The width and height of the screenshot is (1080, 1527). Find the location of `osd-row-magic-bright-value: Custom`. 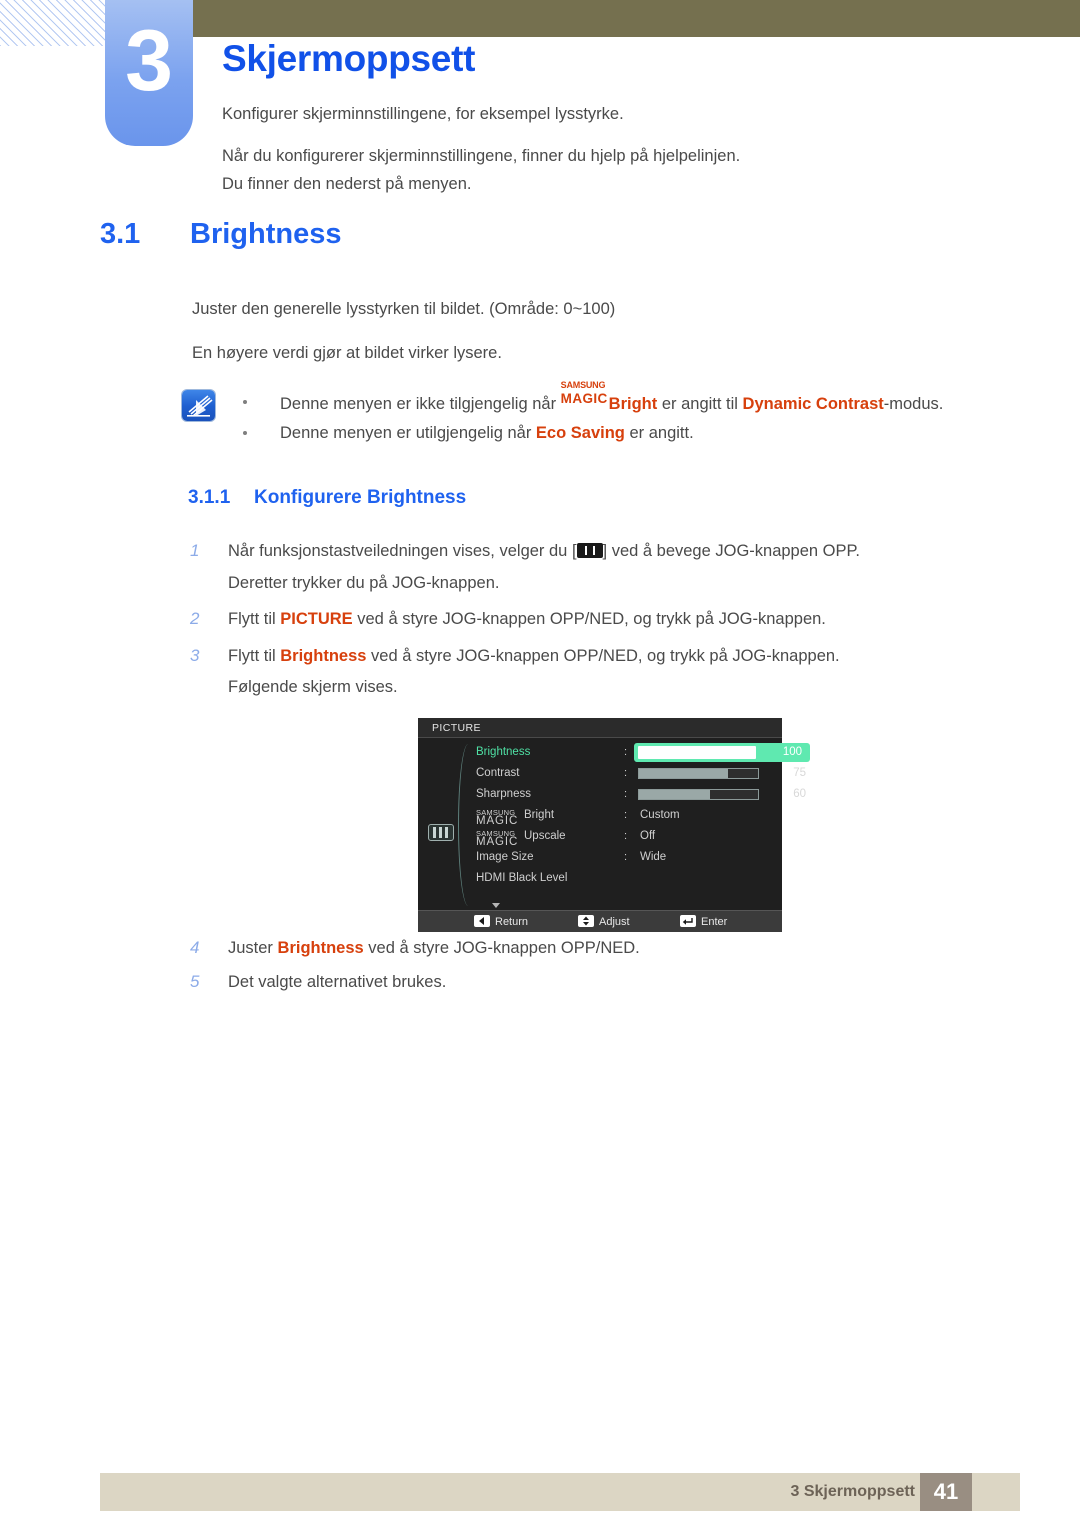

osd-row-magic-bright-value: Custom is located at coordinates (660, 815).